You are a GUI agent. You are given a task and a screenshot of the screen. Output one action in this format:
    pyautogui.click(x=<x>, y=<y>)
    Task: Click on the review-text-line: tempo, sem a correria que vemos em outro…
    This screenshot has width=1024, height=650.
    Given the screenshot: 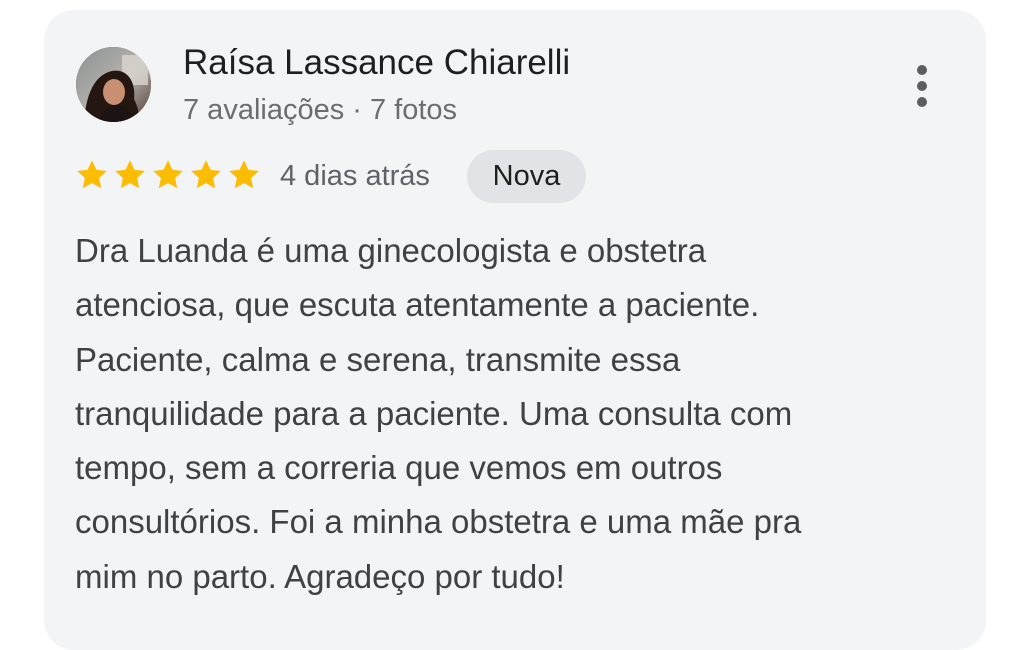 What is the action you would take?
    pyautogui.click(x=399, y=468)
    